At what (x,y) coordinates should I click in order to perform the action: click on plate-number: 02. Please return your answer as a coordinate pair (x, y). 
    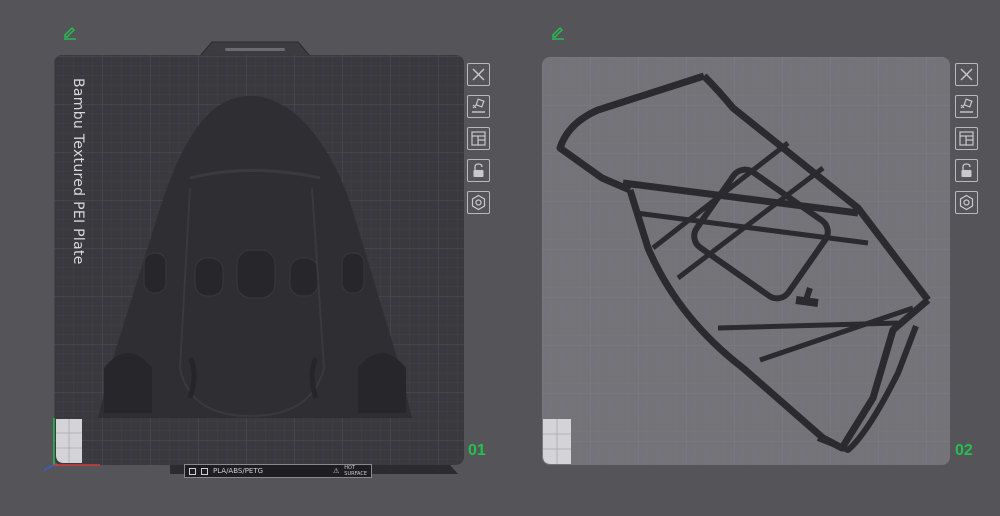
    Looking at the image, I should click on (964, 450).